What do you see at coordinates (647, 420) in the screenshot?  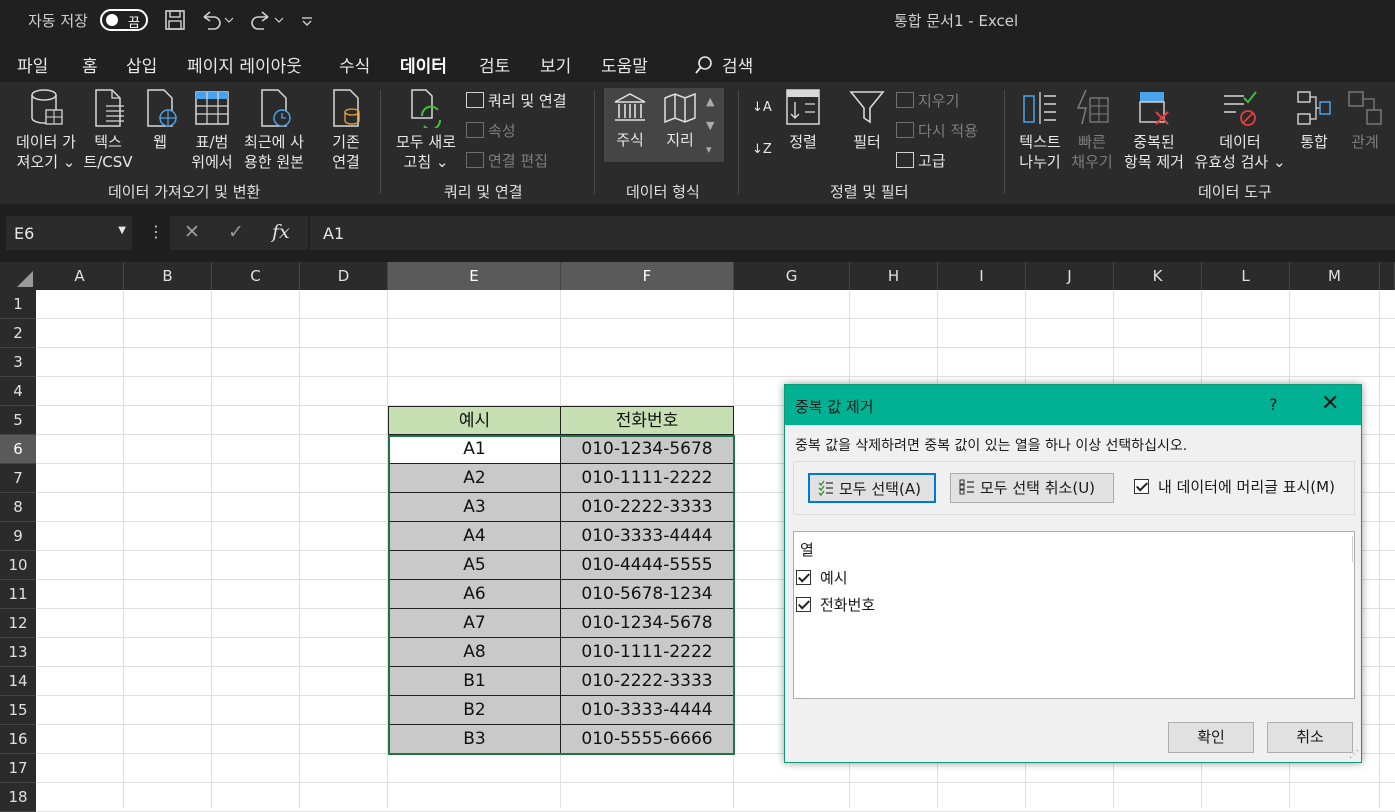 I see `table-header-cell: 전화번호` at bounding box center [647, 420].